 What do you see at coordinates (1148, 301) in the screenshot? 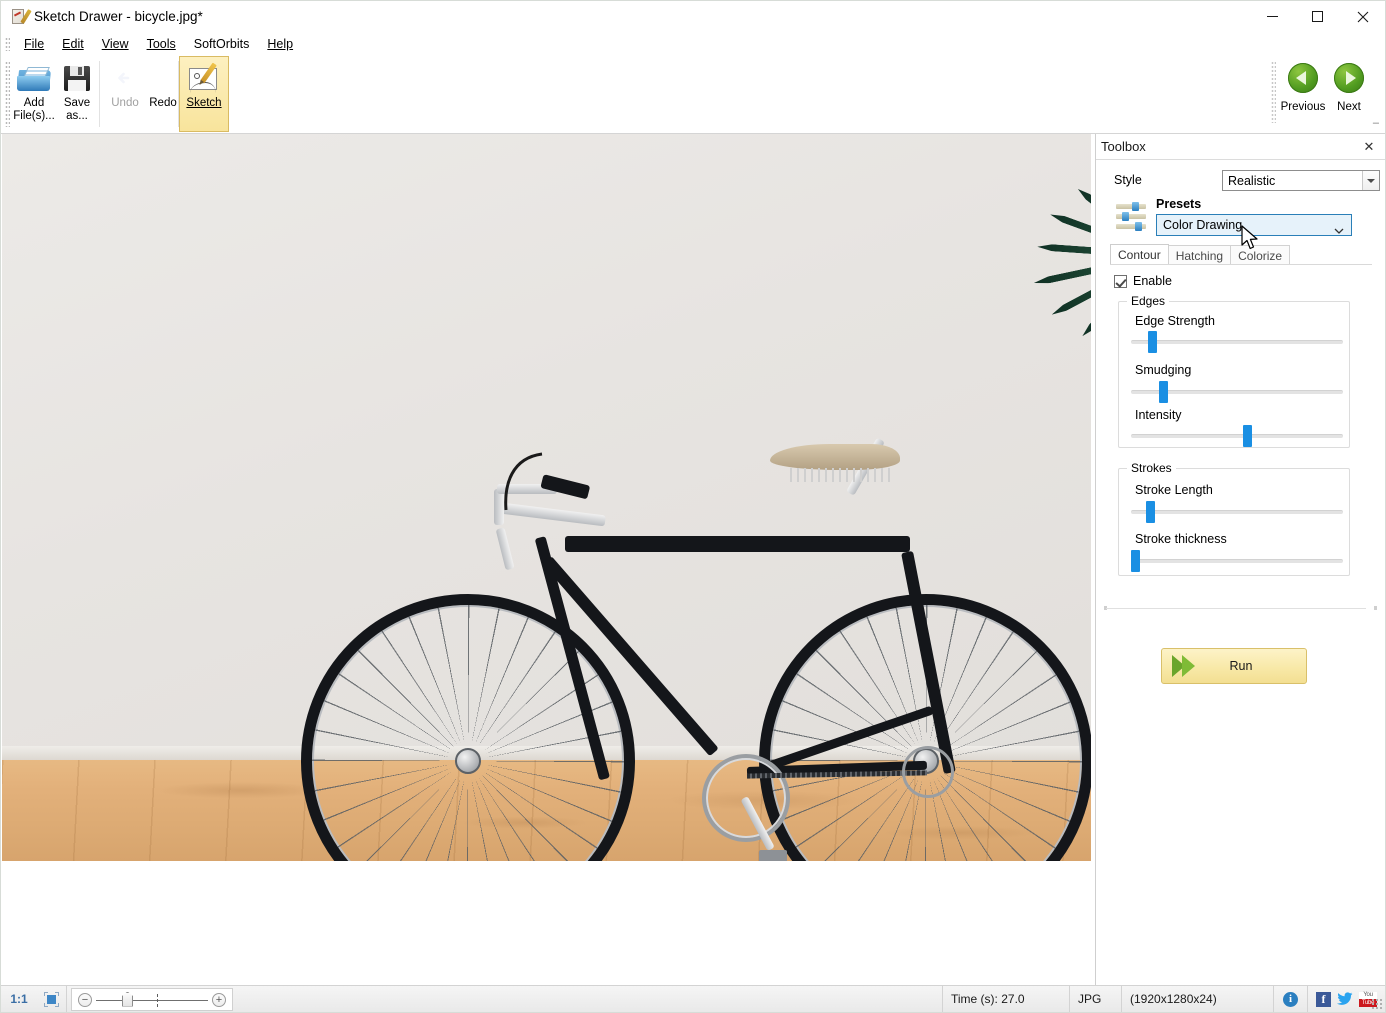
I see `edges-group-label: Edges` at bounding box center [1148, 301].